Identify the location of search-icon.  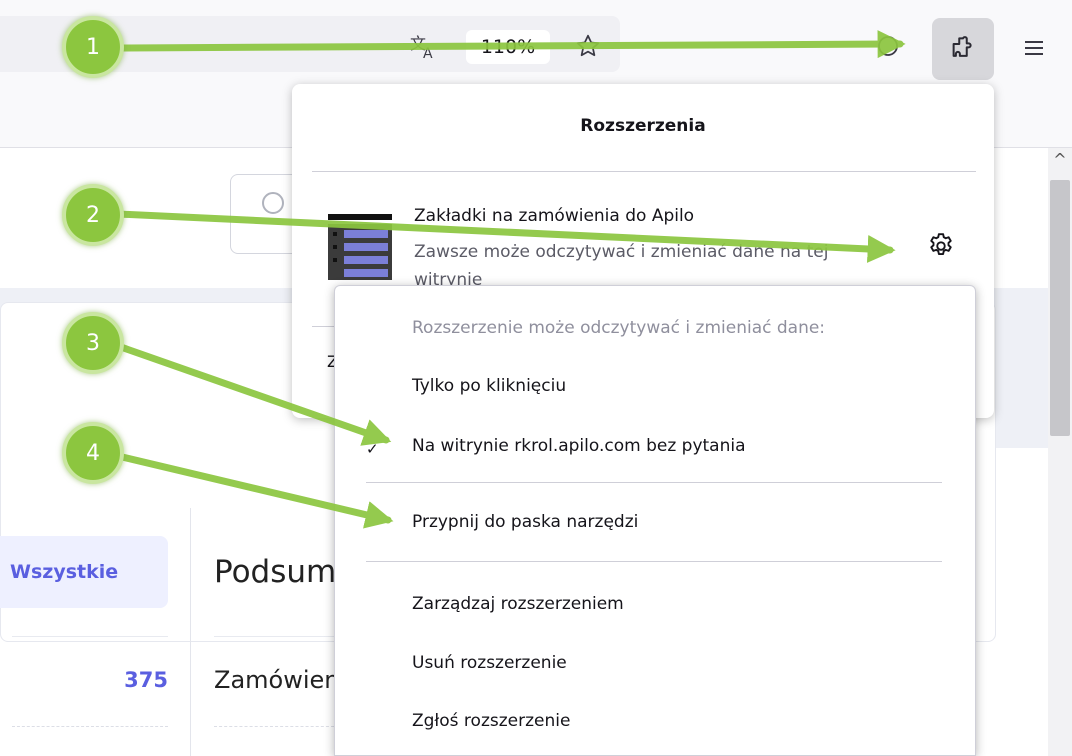
(273, 203).